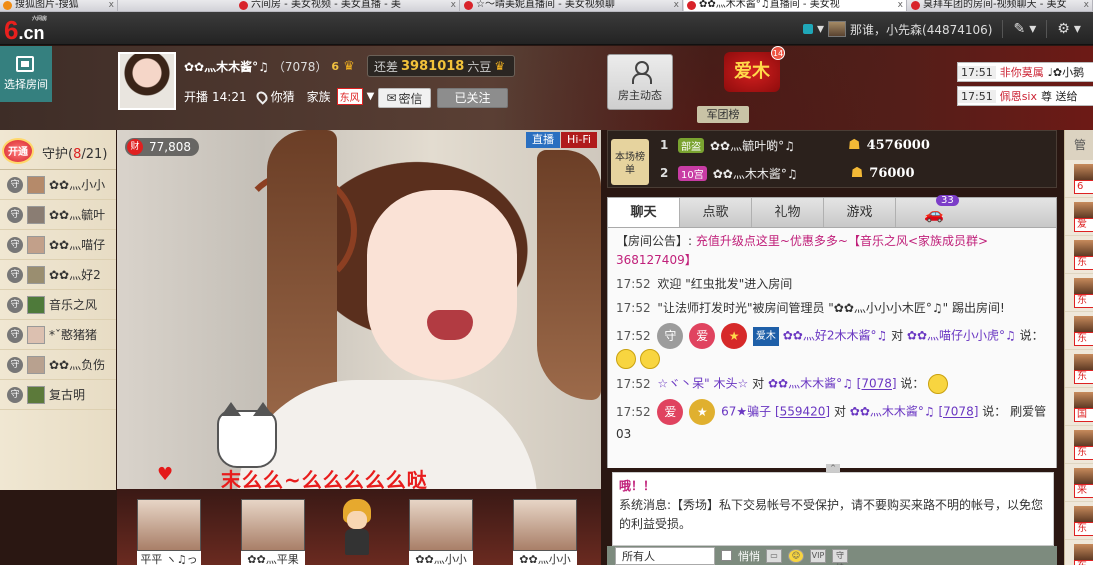  Describe the element at coordinates (273, 532) in the screenshot. I see `viewer-avatar-item: ✿✿灬平果` at that location.